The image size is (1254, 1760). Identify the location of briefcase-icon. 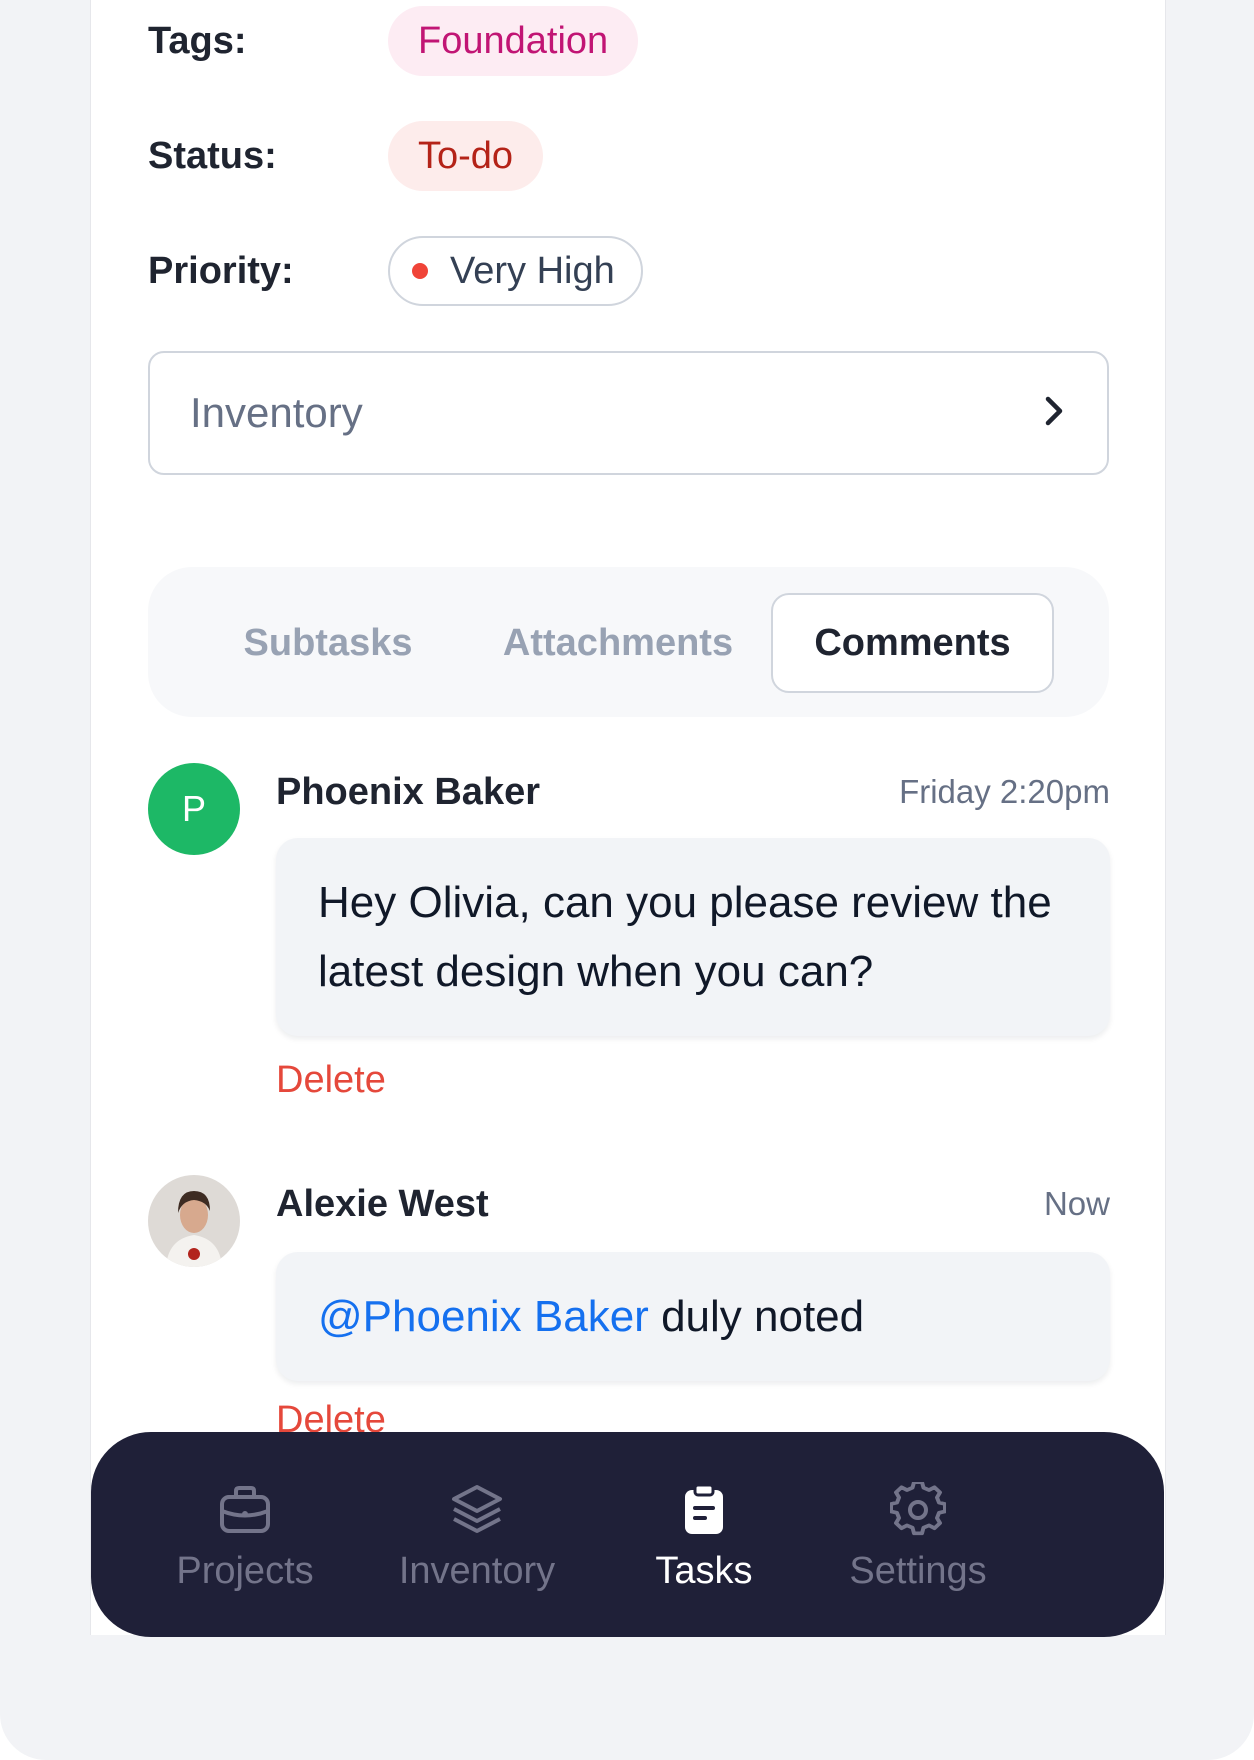
(245, 1510).